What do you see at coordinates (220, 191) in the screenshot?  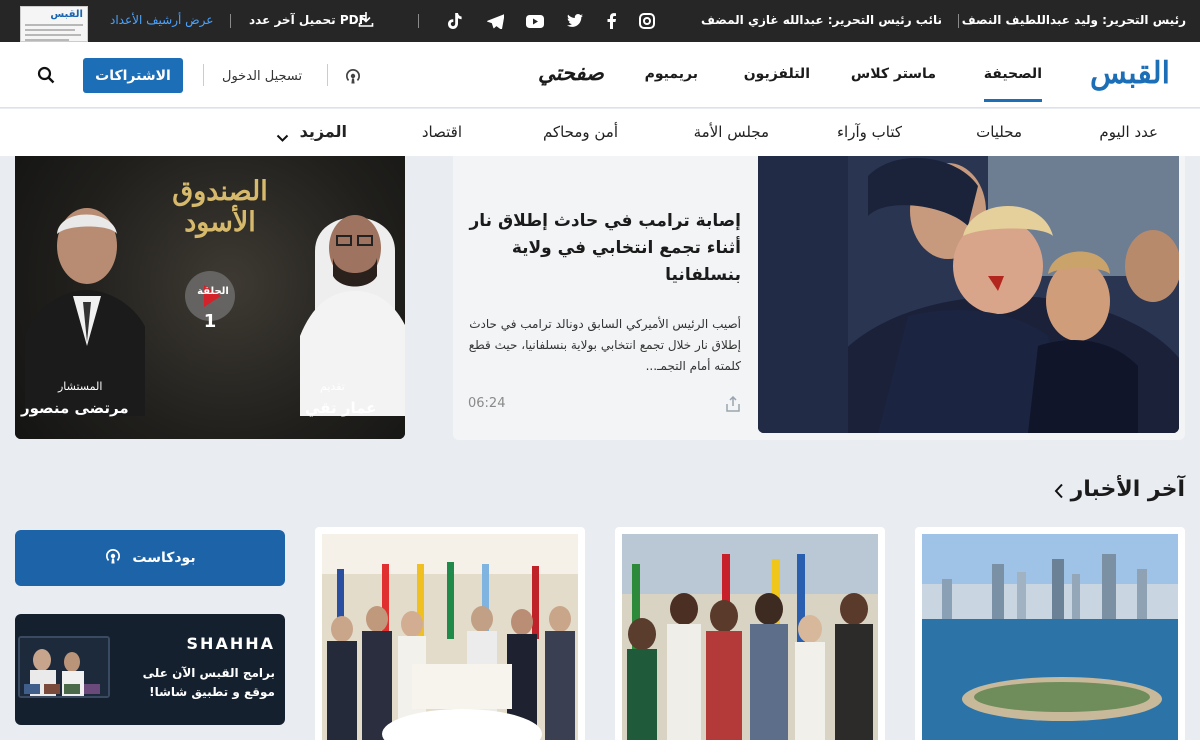 I see `promo-title-line1: الصندوق` at bounding box center [220, 191].